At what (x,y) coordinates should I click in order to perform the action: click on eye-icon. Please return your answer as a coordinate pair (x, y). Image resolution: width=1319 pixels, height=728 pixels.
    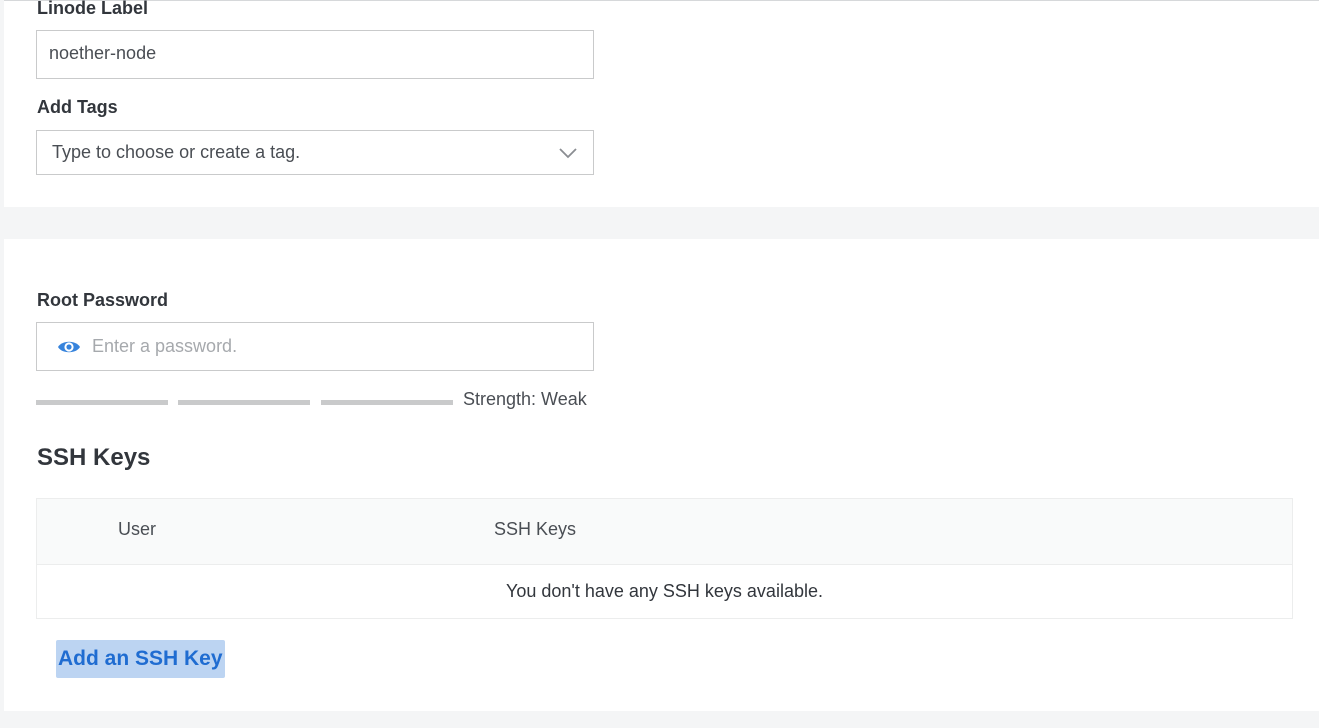
    Looking at the image, I should click on (69, 347).